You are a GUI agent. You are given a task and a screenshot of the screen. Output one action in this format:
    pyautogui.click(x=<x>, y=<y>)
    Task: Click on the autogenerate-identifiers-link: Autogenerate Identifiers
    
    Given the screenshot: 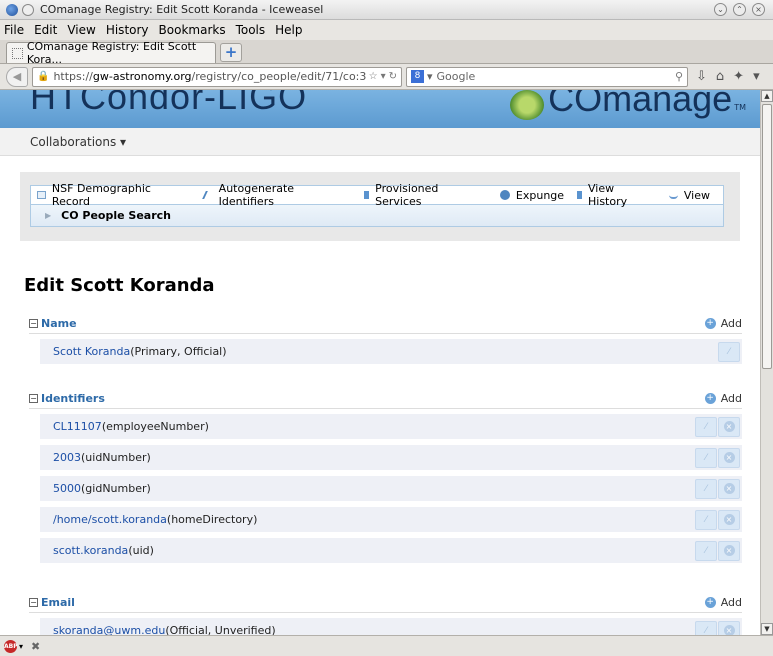 What is the action you would take?
    pyautogui.click(x=276, y=195)
    